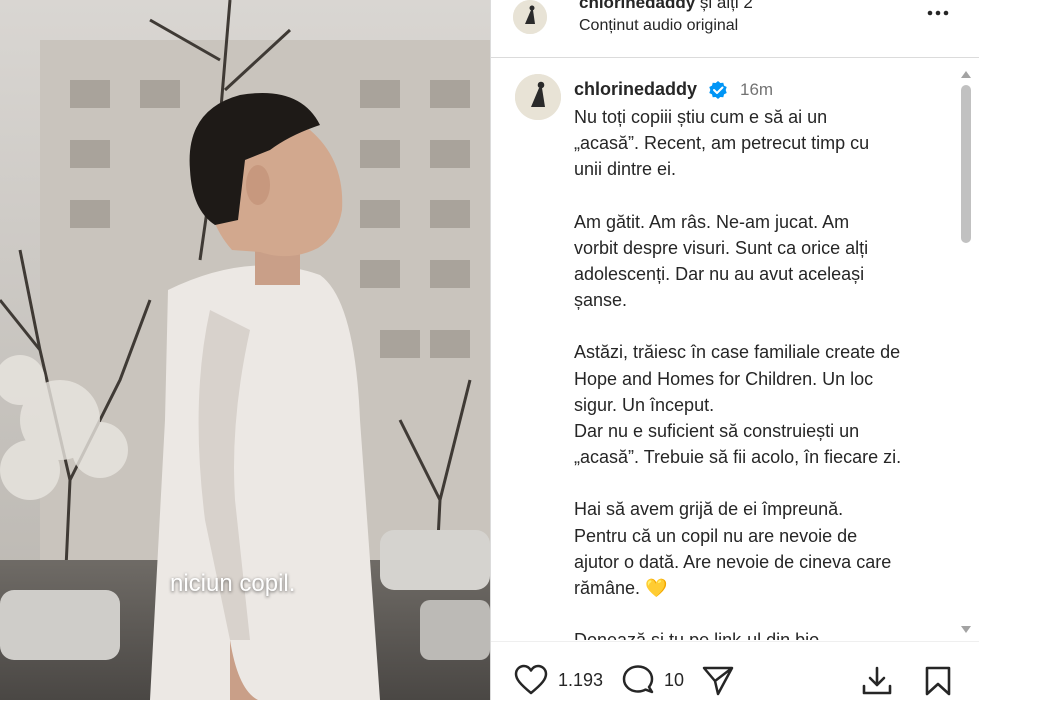  I want to click on caption-line: Hope and Homes for Children. Un loc, so click(724, 378).